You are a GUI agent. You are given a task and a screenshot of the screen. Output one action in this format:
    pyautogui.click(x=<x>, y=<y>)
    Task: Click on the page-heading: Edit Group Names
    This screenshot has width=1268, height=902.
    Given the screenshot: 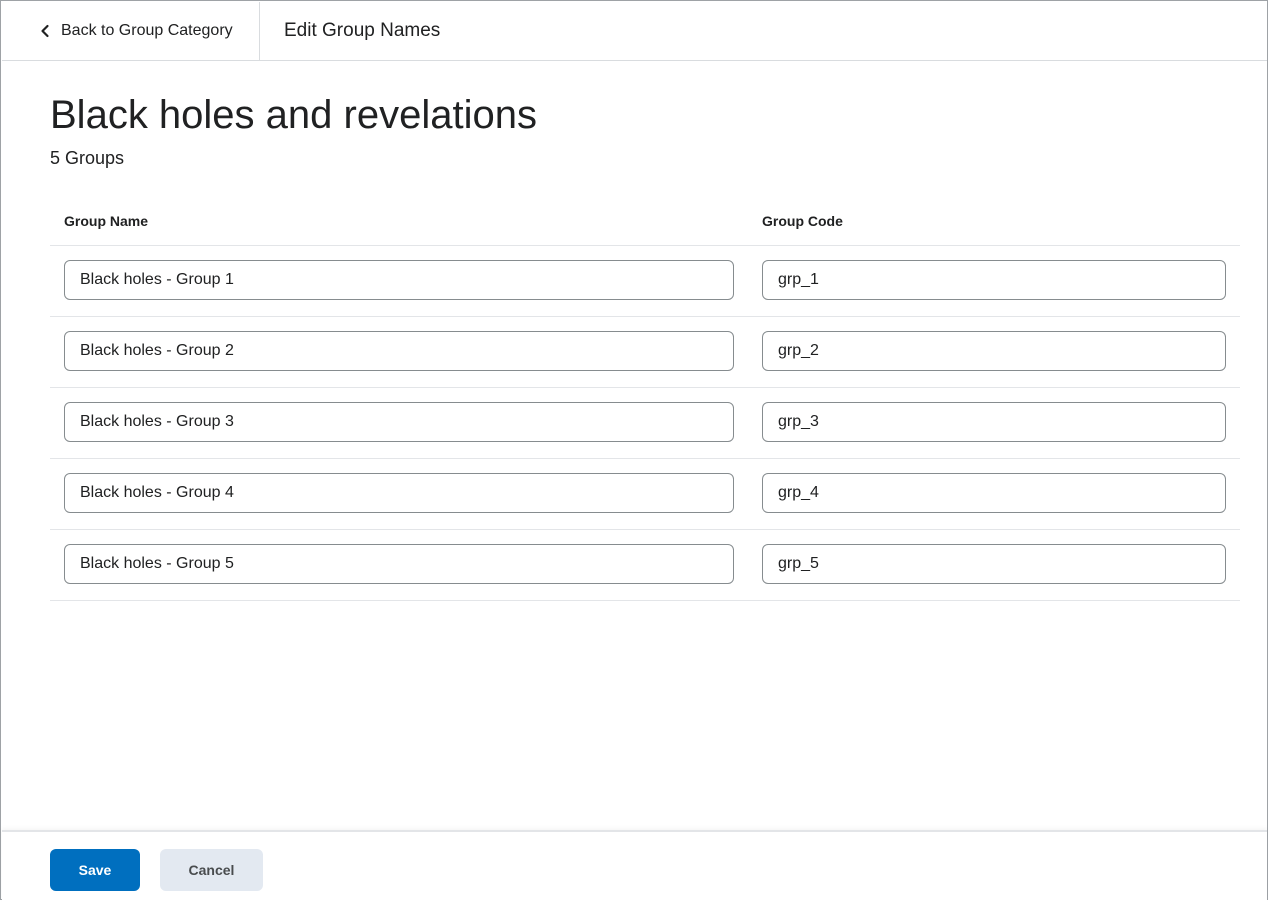 What is the action you would take?
    pyautogui.click(x=362, y=30)
    